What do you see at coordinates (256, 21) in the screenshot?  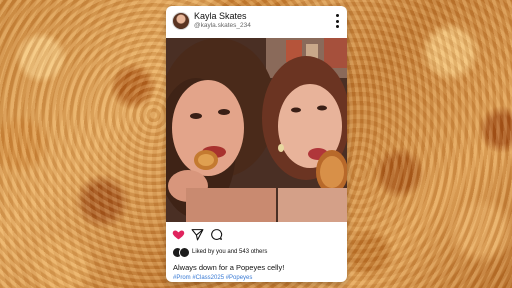 I see `post-header: Kayla Skates @kayla.skates_234` at bounding box center [256, 21].